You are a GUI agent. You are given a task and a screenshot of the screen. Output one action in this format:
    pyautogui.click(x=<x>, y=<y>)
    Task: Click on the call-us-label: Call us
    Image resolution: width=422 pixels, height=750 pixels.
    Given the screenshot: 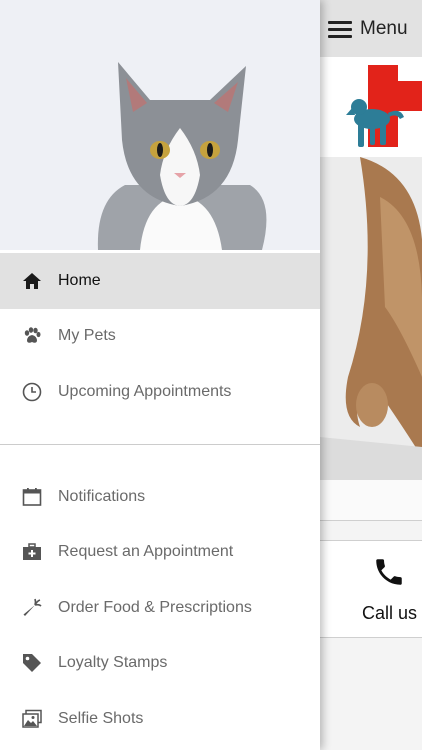 What is the action you would take?
    pyautogui.click(x=390, y=613)
    